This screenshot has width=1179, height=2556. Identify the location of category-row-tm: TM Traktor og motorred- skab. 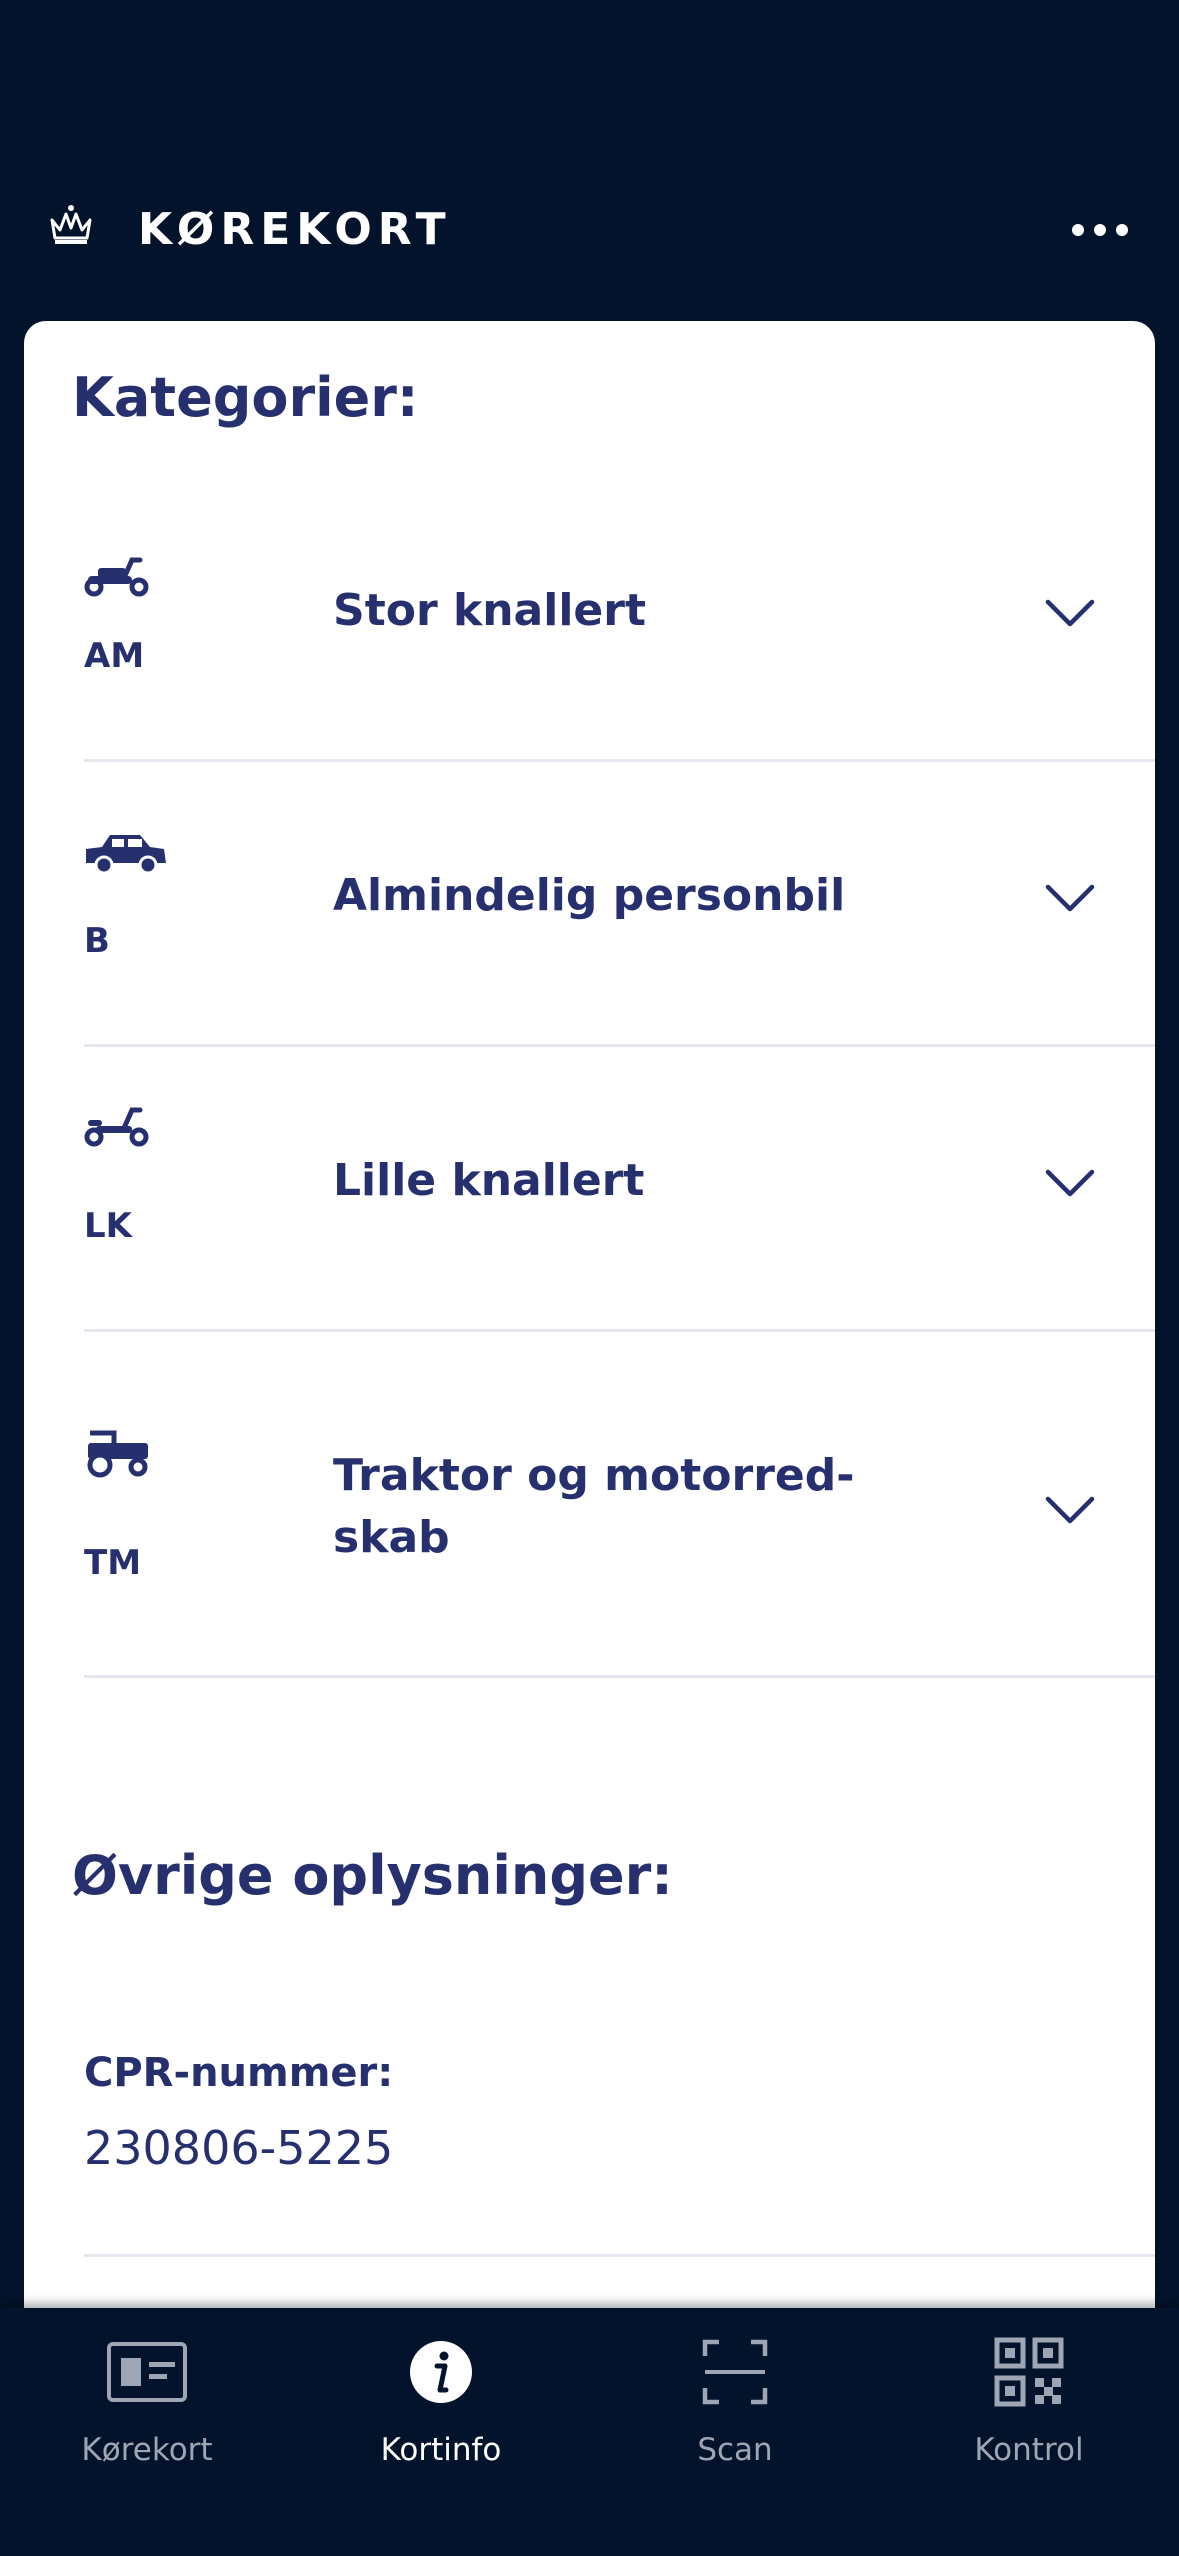
(619, 1533).